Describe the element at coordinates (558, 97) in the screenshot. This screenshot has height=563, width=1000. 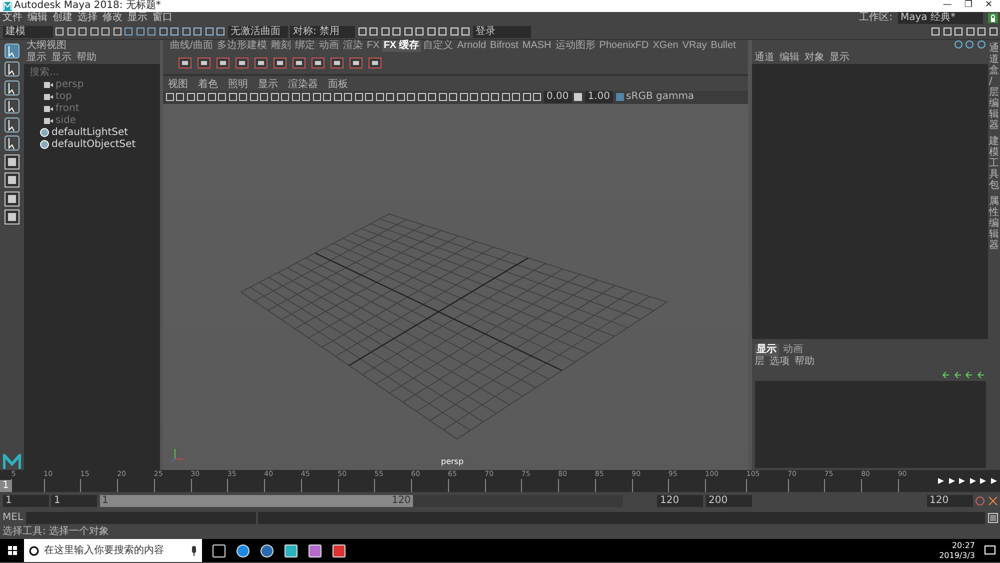
I see `exposure-field: 0.00` at that location.